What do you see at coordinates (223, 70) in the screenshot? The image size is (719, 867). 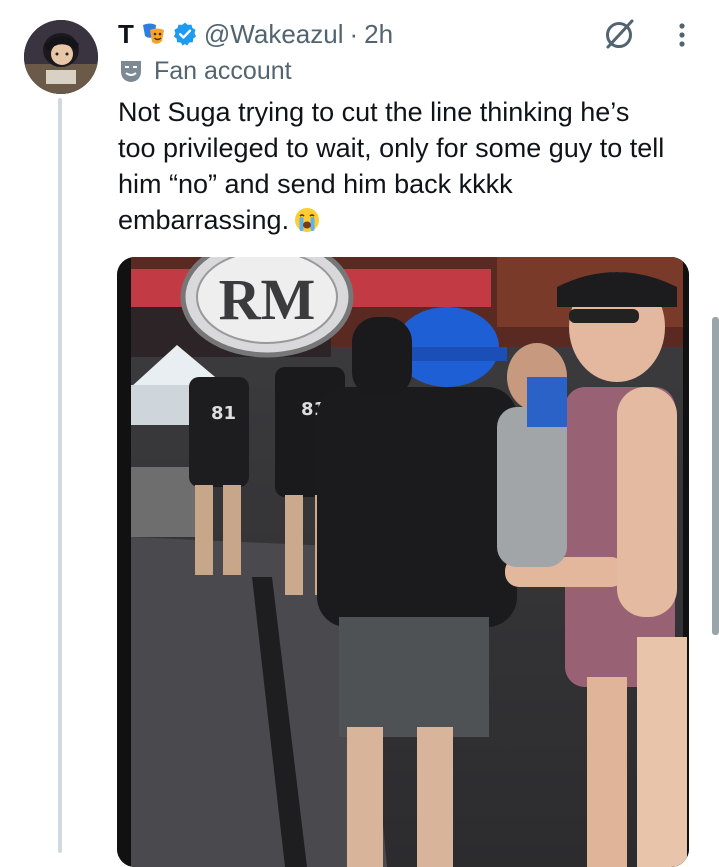 I see `fan-account-label: Fan account` at bounding box center [223, 70].